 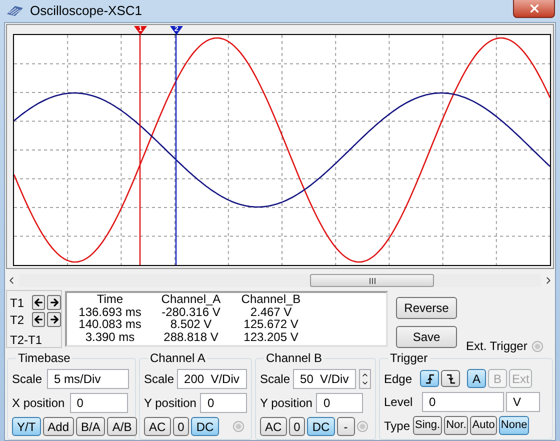 I want to click on group-title: Channel A, so click(x=178, y=358).